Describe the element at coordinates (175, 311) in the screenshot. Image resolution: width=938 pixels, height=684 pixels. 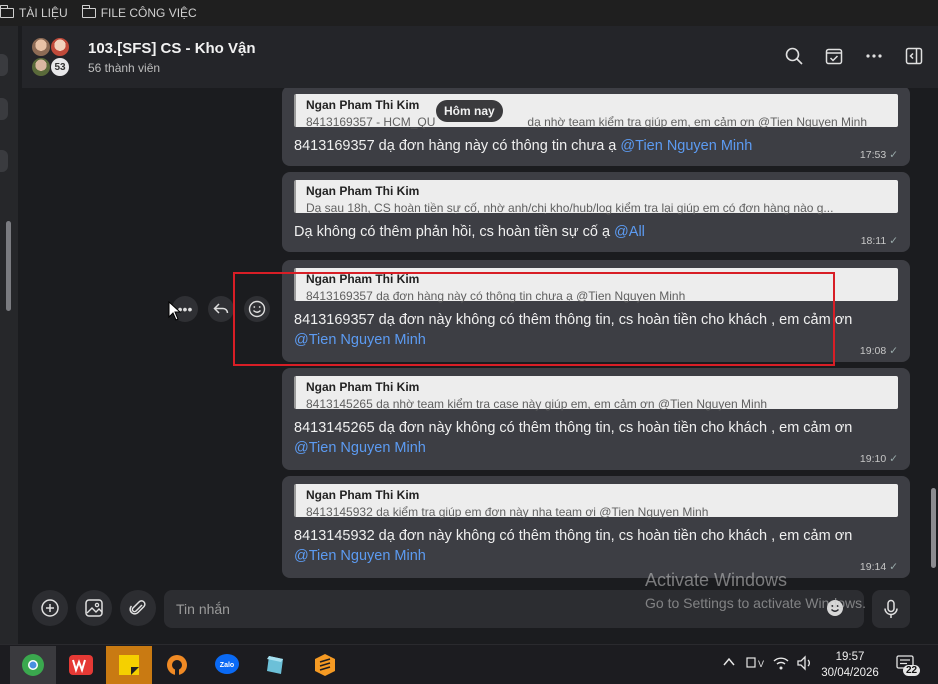
I see `mouse-cursor-icon` at that location.